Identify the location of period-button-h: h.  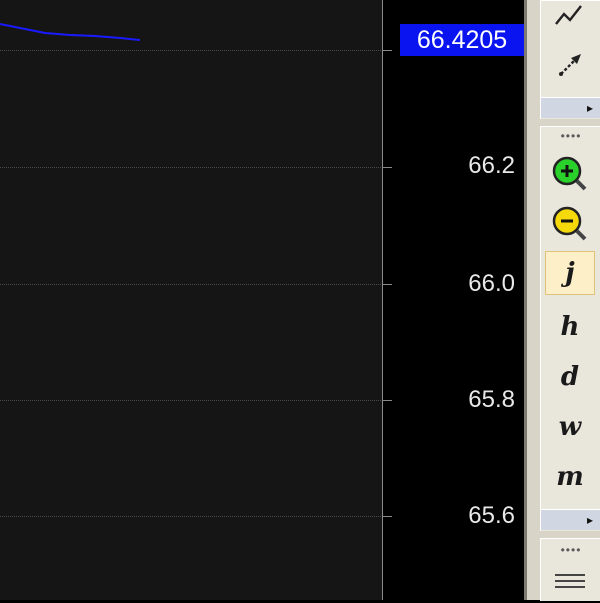
(570, 327).